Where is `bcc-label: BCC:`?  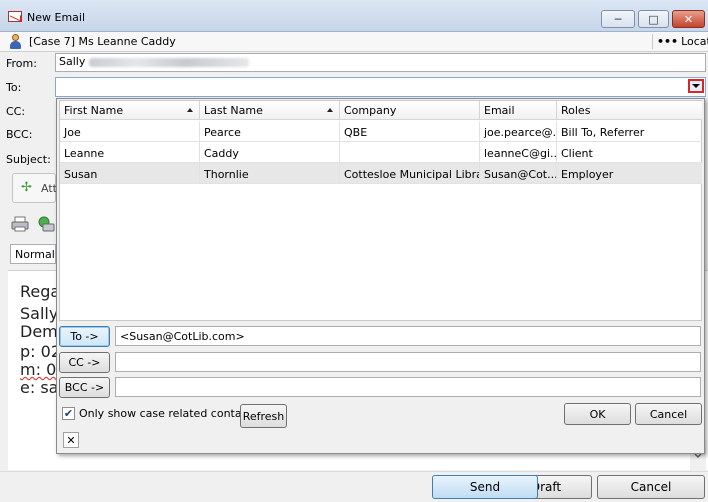
bcc-label: BCC: is located at coordinates (19, 134).